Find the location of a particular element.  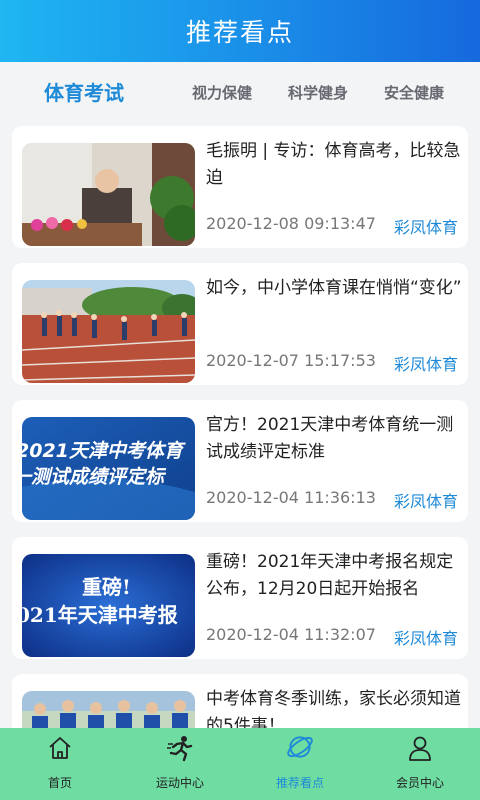

bottom-navigation: 首页 运动中心 推荐看点 会员中心 is located at coordinates (240, 764).